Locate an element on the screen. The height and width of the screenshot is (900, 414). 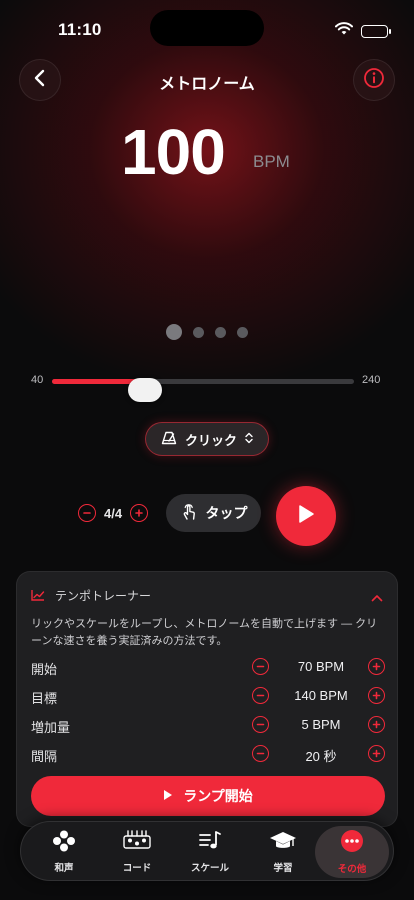
header: メトロノーム is located at coordinates (207, 80).